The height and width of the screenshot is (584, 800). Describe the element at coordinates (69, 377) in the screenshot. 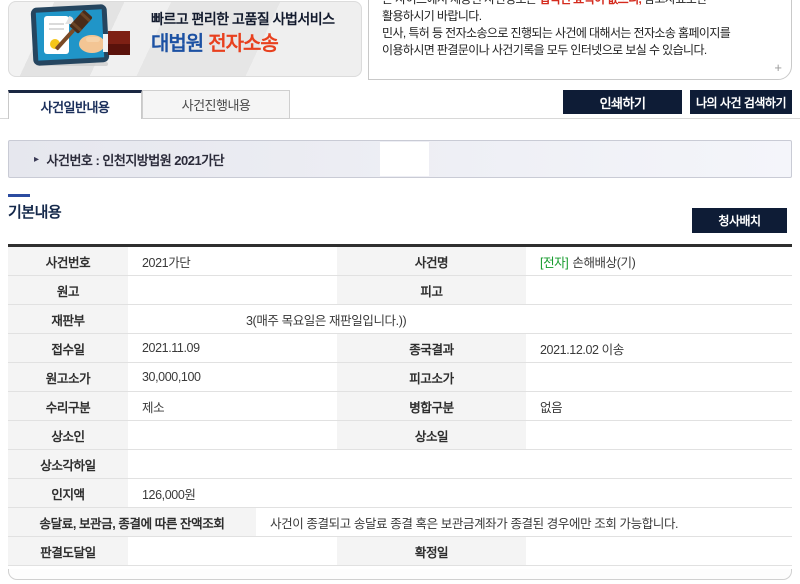

I see `row-label: 원고소가` at that location.